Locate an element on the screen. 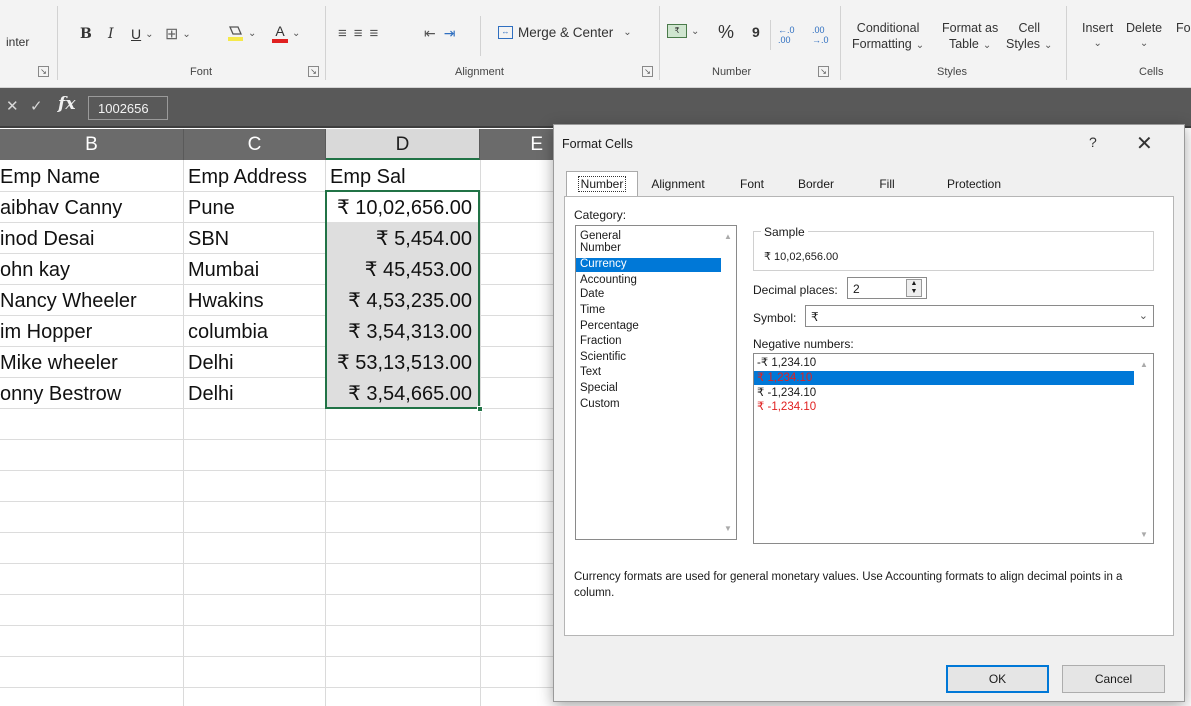 The height and width of the screenshot is (706, 1191). cell-salary: ₹ 10,02,656.00 is located at coordinates (402, 208).